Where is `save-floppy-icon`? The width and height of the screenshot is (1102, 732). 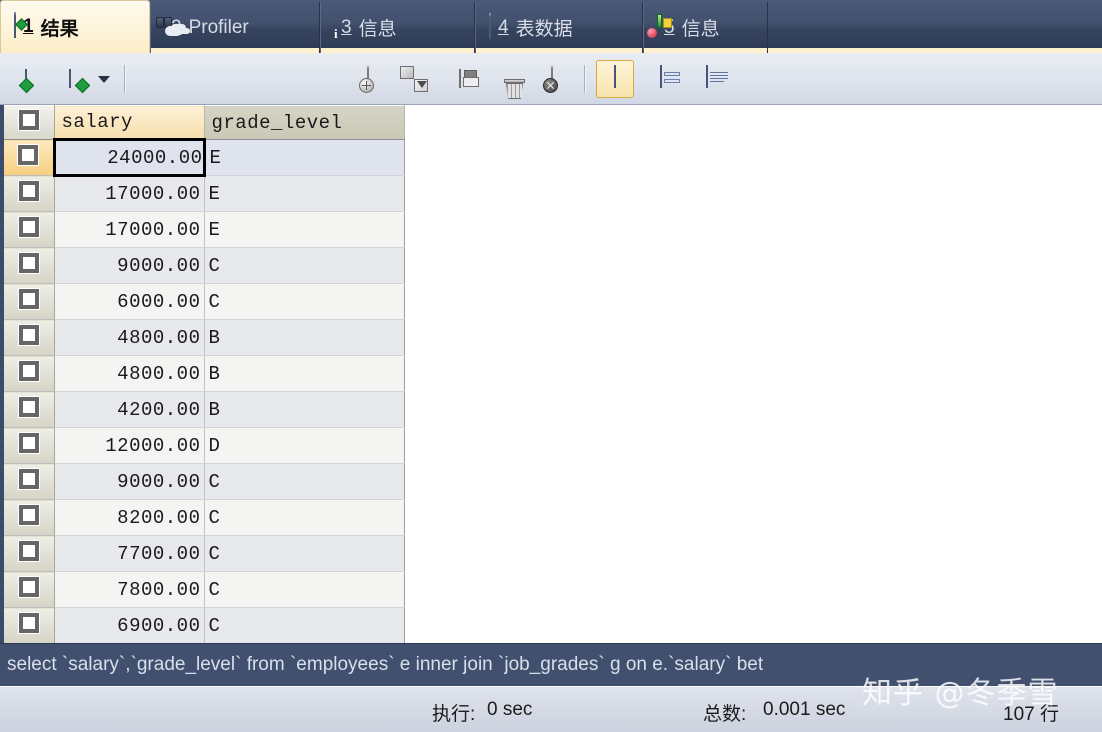
save-floppy-icon is located at coordinates (460, 78).